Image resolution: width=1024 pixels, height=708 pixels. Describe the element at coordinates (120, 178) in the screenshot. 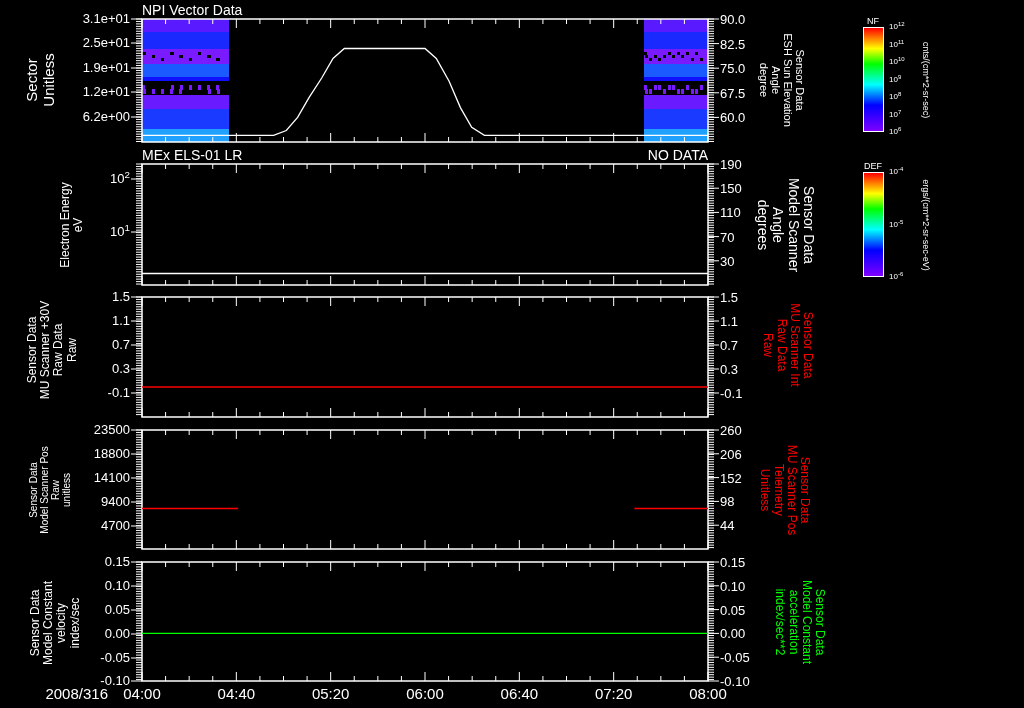

I see `tick-label: 10$^{2}$` at that location.